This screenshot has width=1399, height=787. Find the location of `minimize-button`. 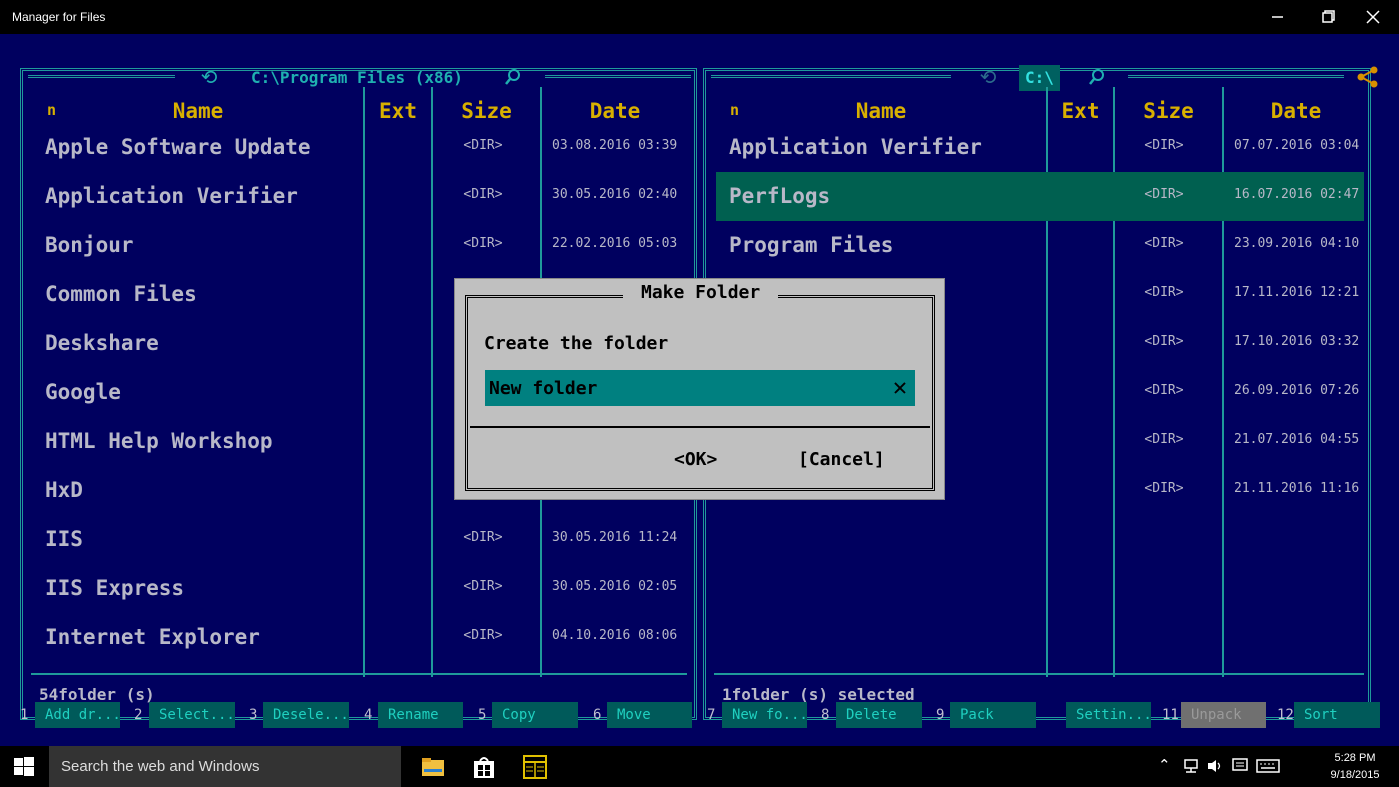

minimize-button is located at coordinates (1278, 17).